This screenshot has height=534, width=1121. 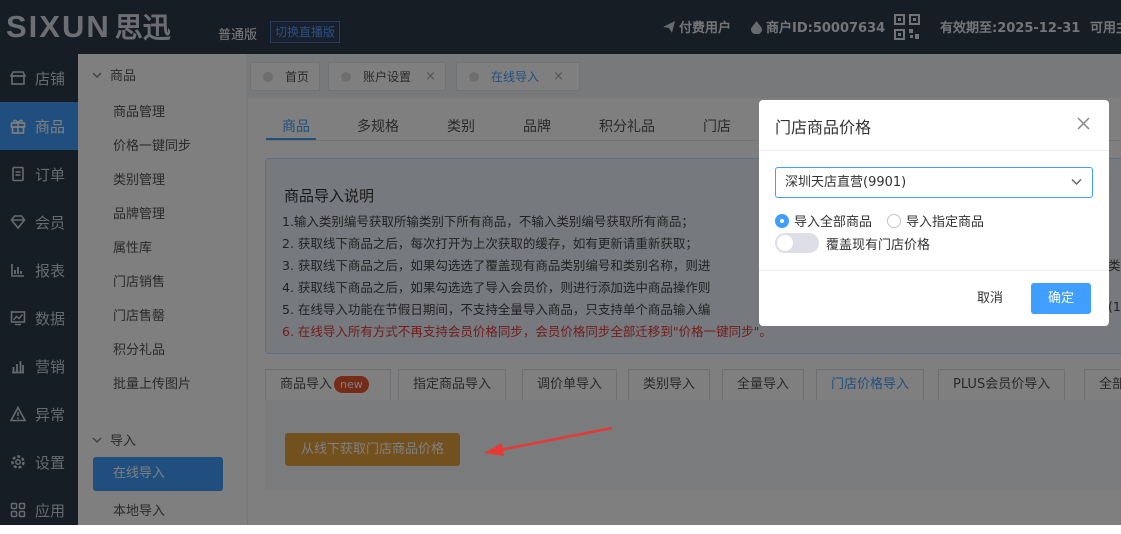 I want to click on chevron-down-icon, so click(x=1076, y=182).